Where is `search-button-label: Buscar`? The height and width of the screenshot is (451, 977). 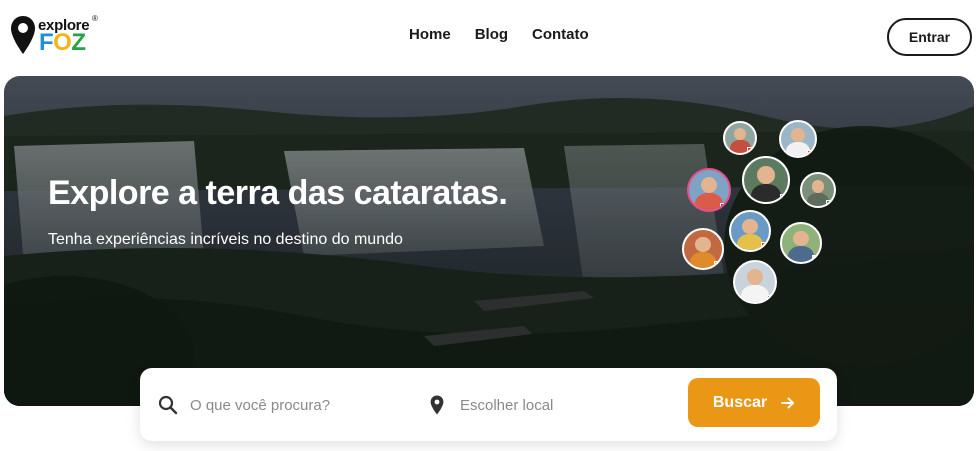
search-button-label: Buscar is located at coordinates (740, 402).